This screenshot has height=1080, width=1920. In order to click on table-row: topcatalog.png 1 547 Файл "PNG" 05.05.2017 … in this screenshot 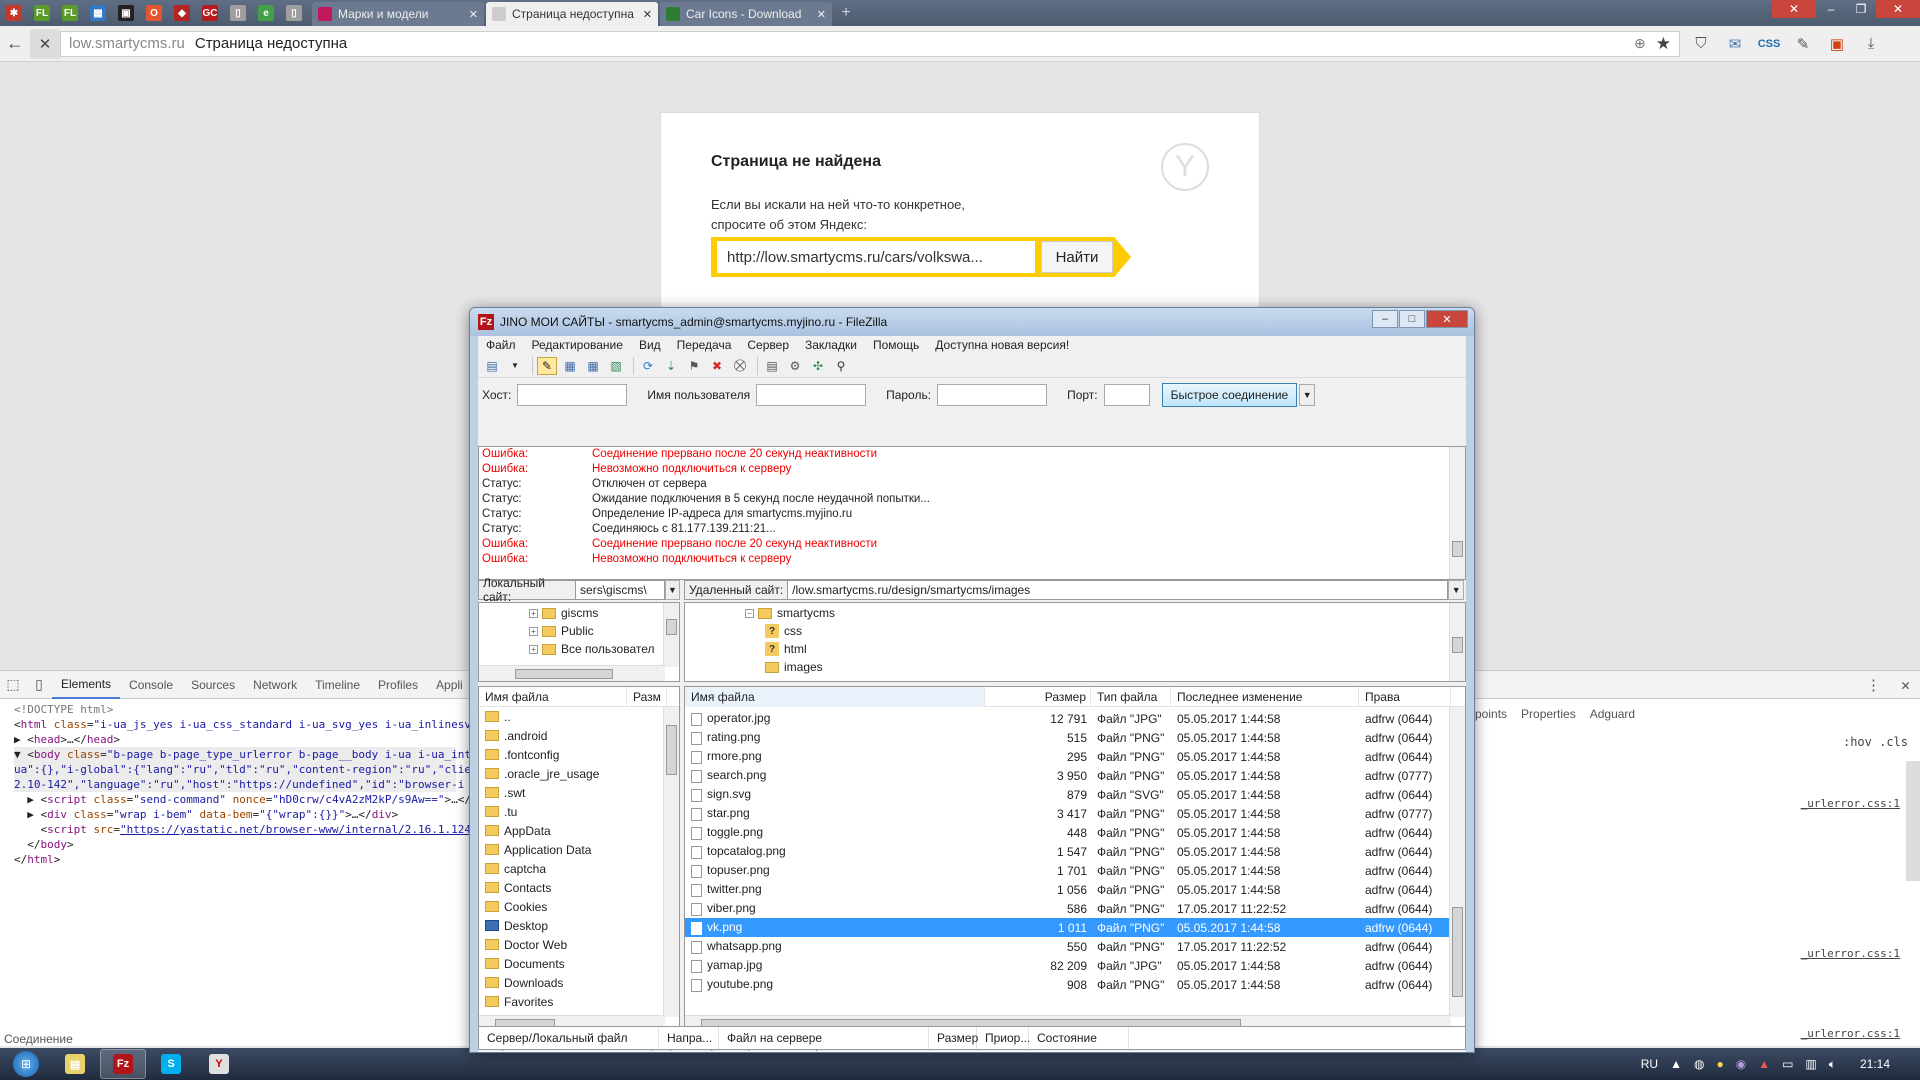, I will do `click(1075, 851)`.